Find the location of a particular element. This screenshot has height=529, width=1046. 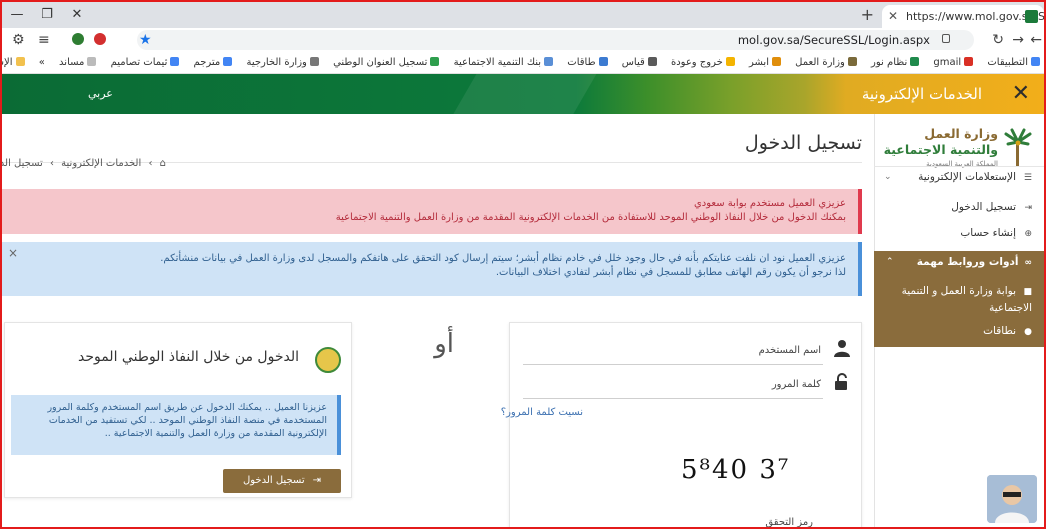

back-icon: ← is located at coordinates (1036, 40).